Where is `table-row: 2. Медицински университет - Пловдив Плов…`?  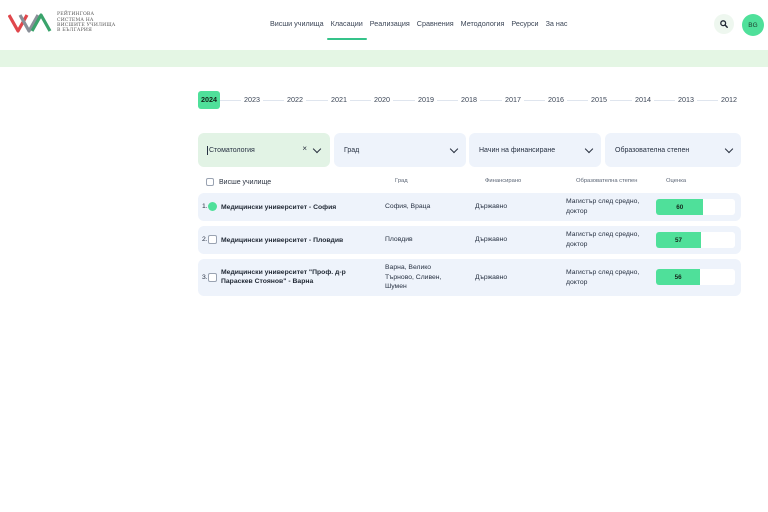 table-row: 2. Медицински университет - Пловдив Плов… is located at coordinates (469, 240).